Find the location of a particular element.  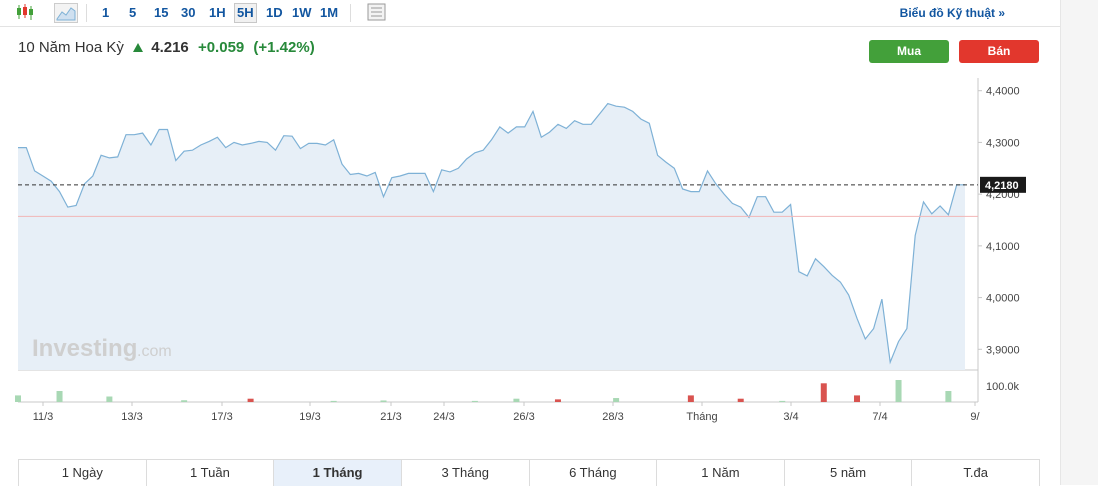

instrument-name: 10 Năm Hoa Kỳ is located at coordinates (71, 47).